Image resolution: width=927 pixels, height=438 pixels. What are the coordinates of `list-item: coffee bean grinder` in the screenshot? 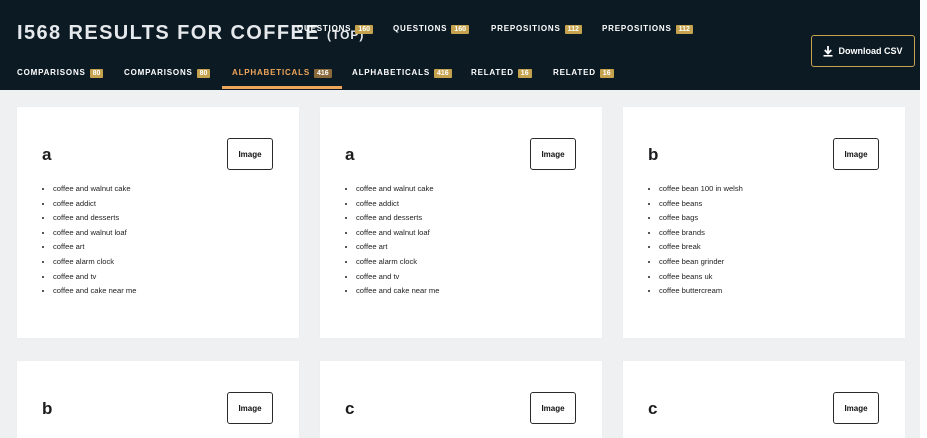 It's located at (701, 262).